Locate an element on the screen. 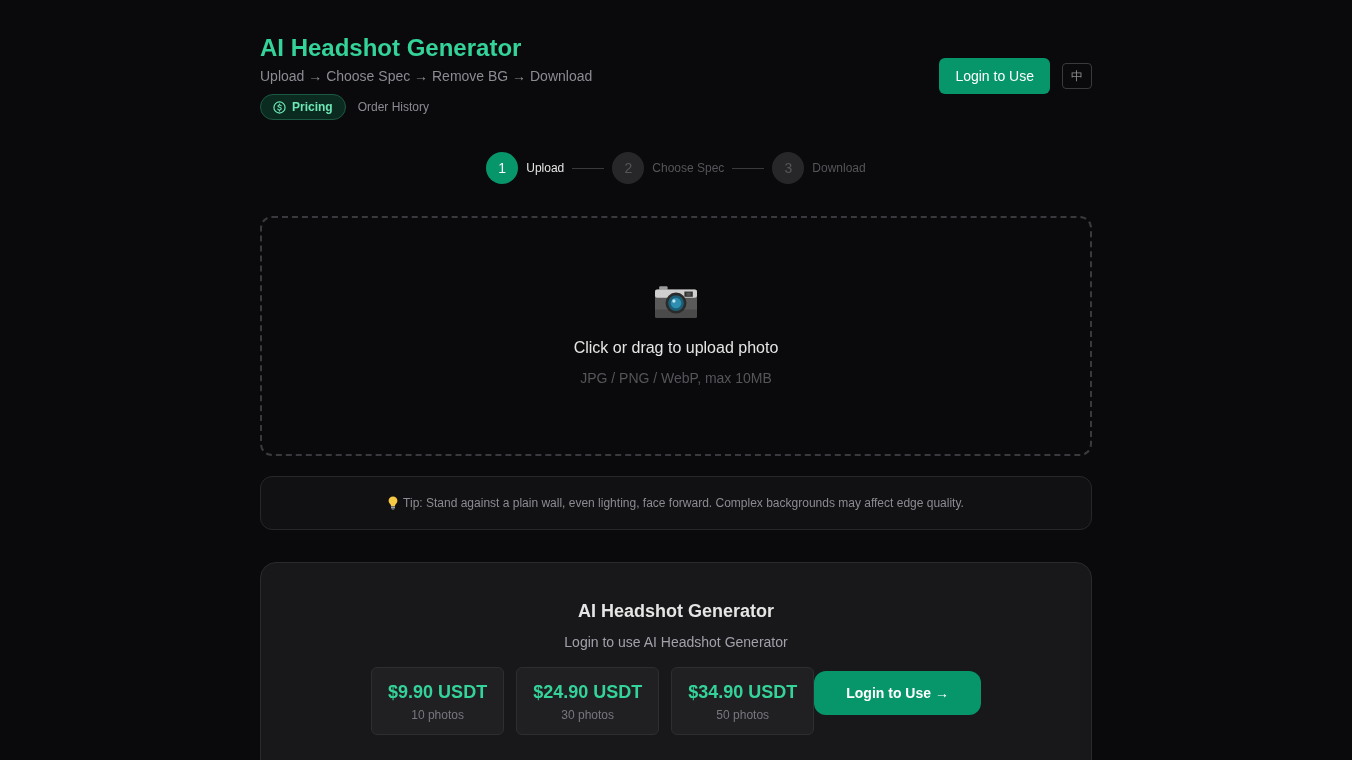  upload-instruction: Click or drag to upload photo is located at coordinates (676, 348).